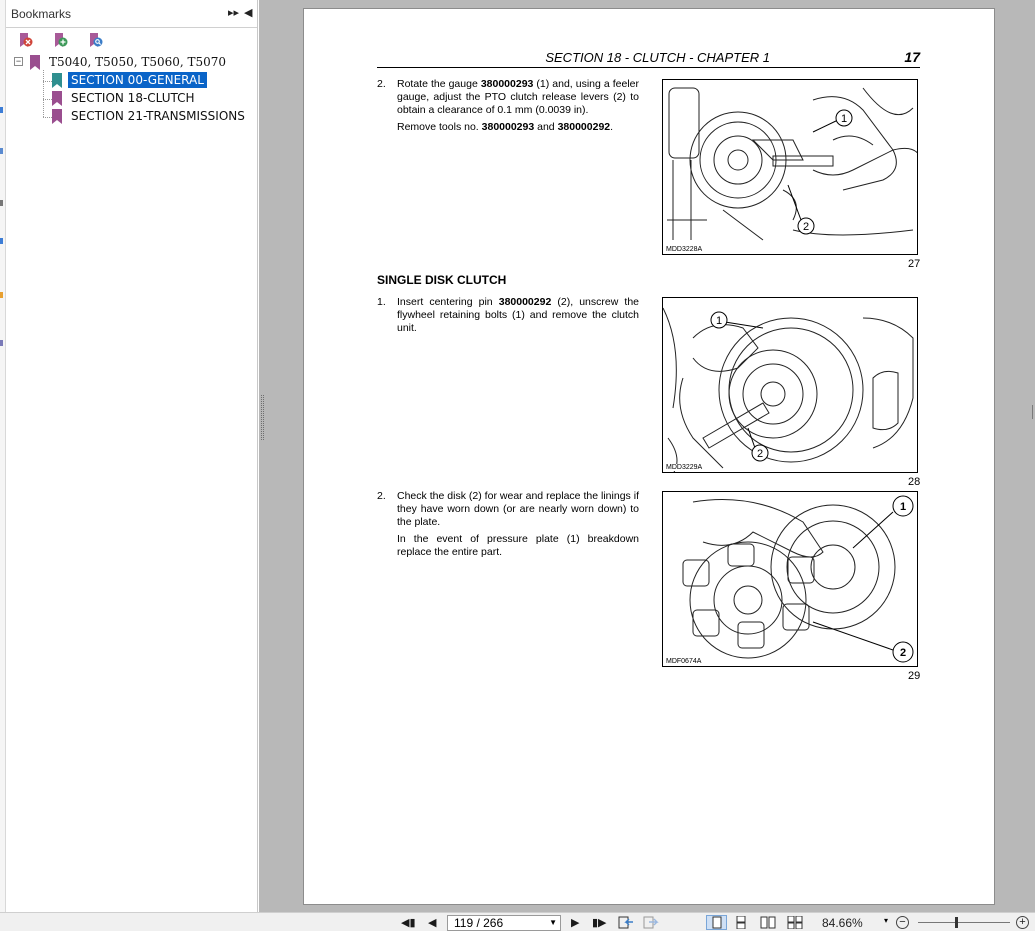 The image size is (1035, 931). I want to click on section-header: SECTION 18 - CLUTCH - CHAPTER 1, so click(657, 57).